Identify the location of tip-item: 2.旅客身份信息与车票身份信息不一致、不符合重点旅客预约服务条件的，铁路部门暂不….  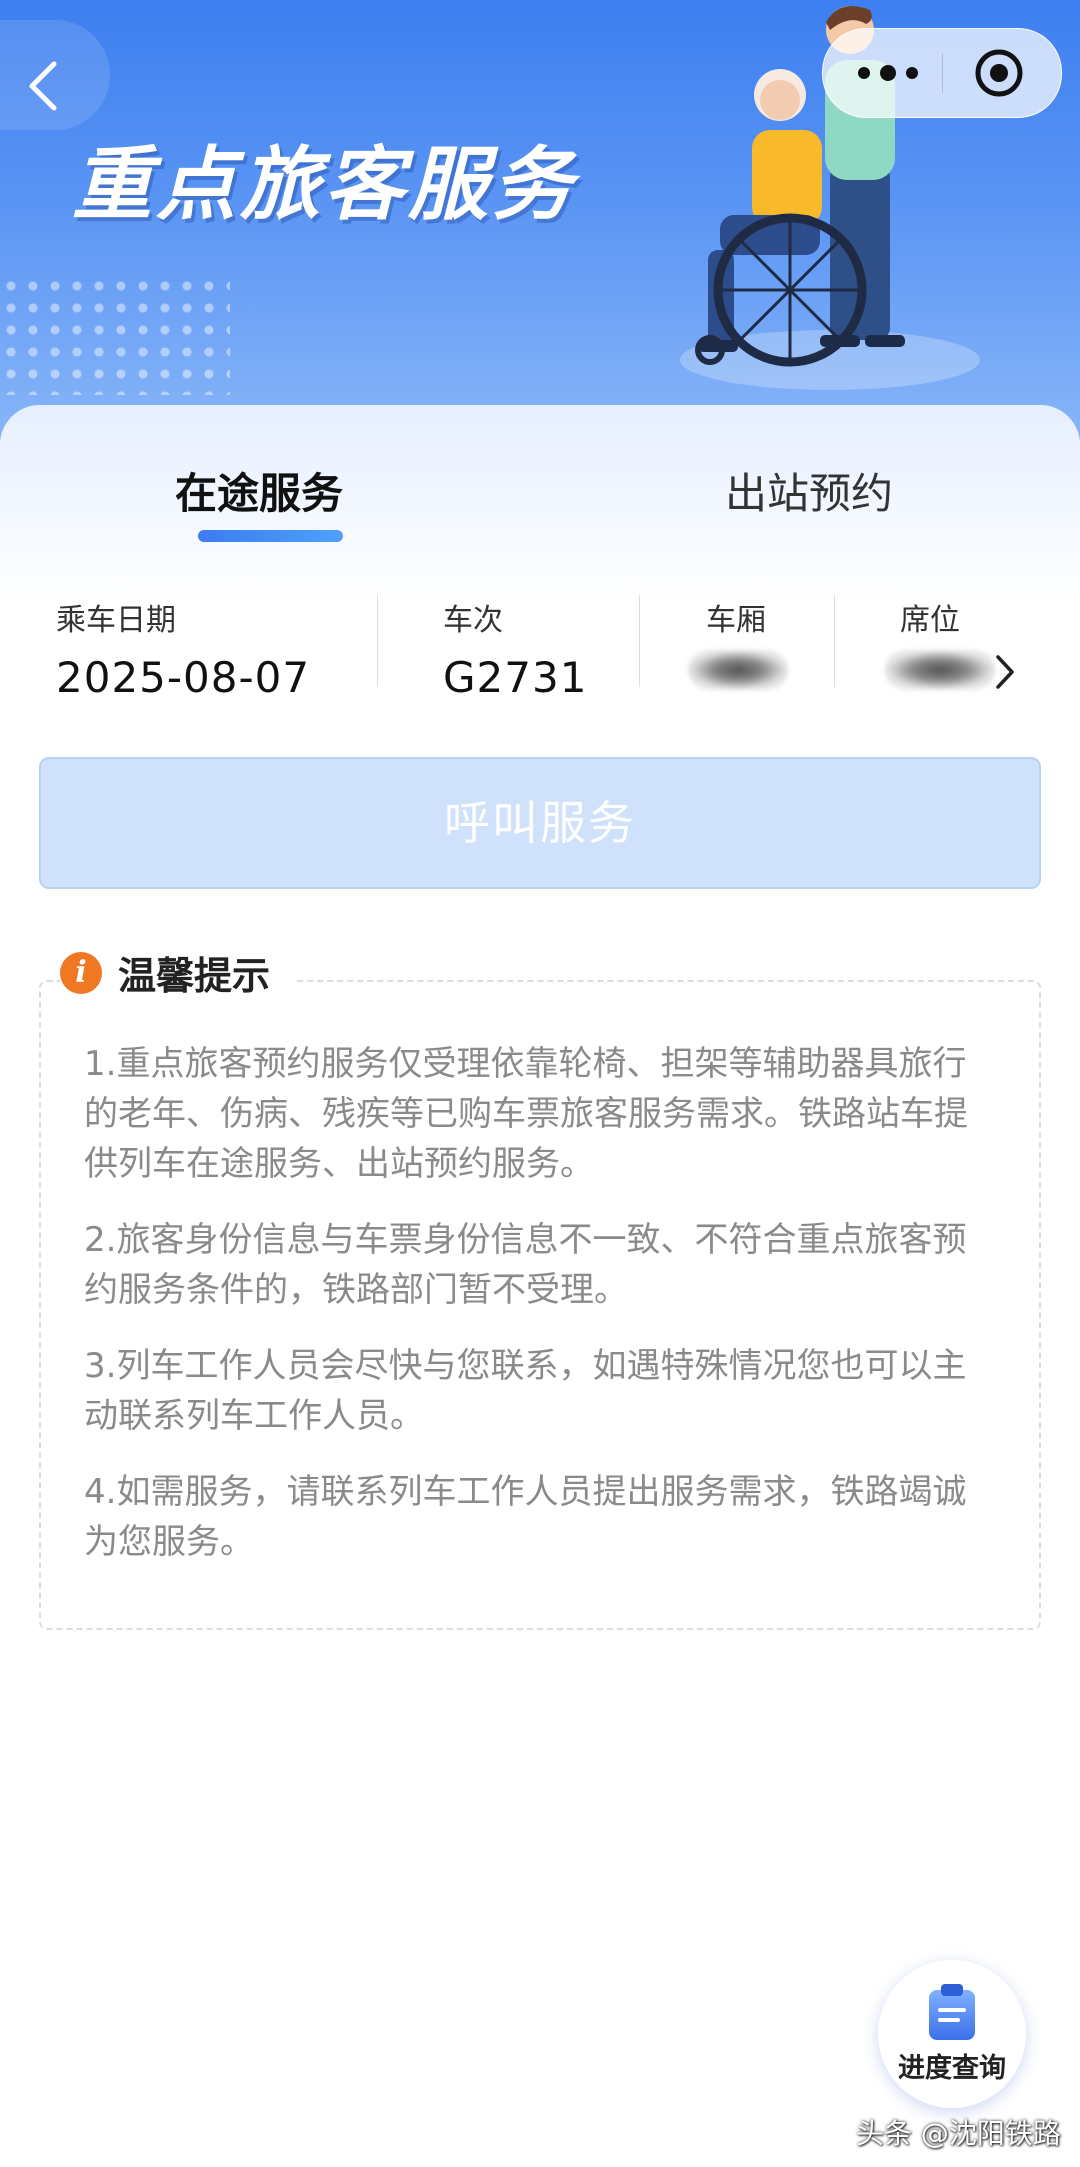
(525, 1265).